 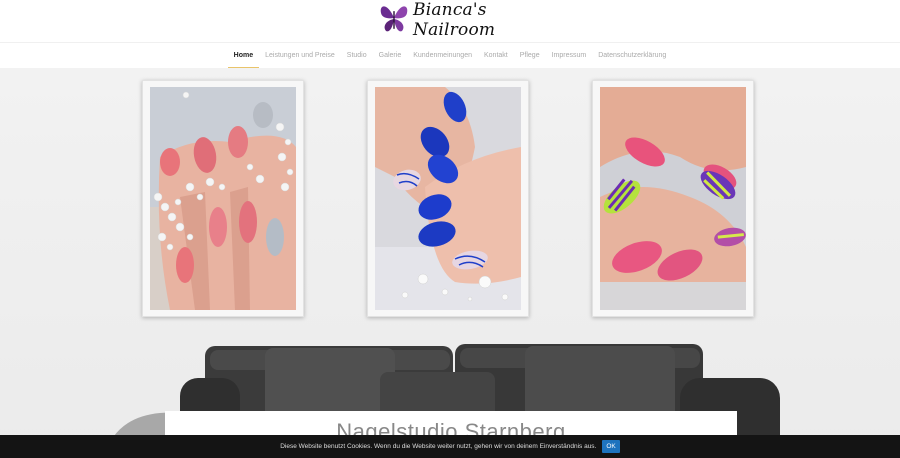 I want to click on gallery-frame-pink-nails, so click(x=223, y=198).